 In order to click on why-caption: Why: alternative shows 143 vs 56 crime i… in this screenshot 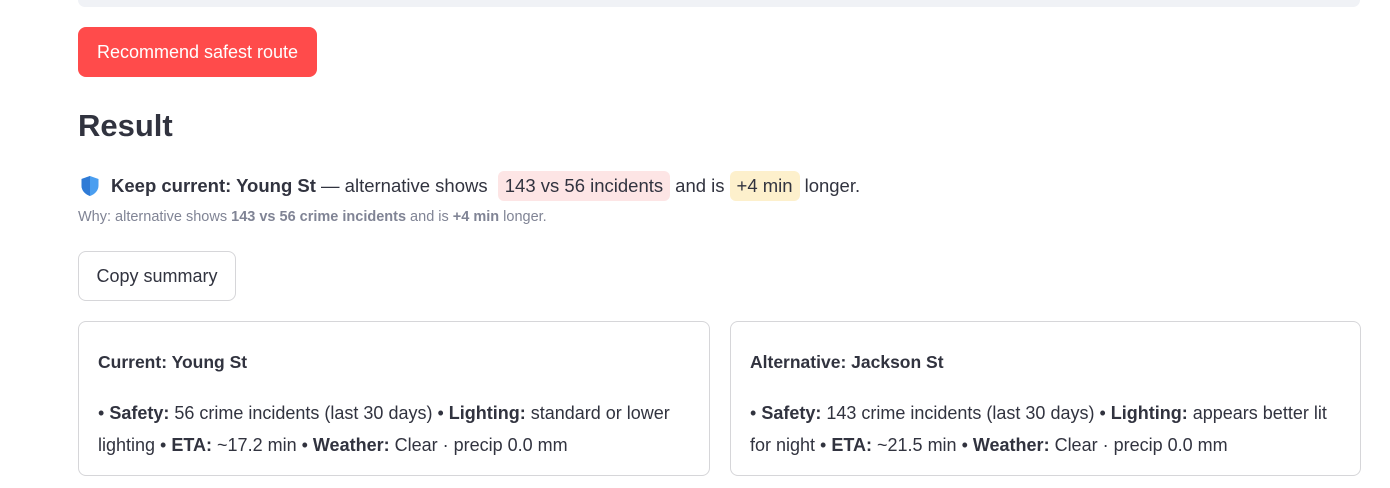, I will do `click(312, 217)`.